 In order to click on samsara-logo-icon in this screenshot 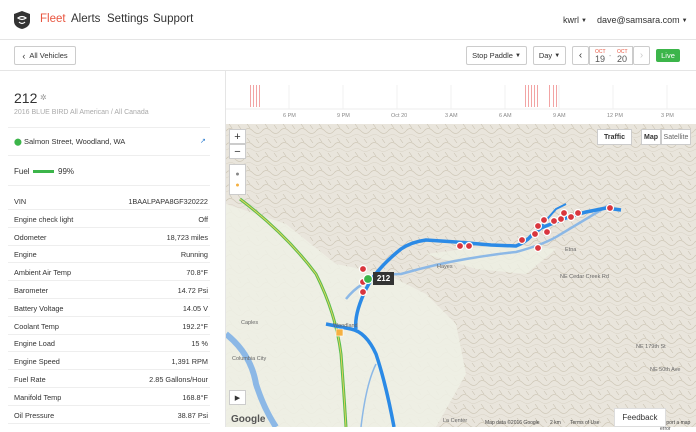, I will do `click(22, 20)`.